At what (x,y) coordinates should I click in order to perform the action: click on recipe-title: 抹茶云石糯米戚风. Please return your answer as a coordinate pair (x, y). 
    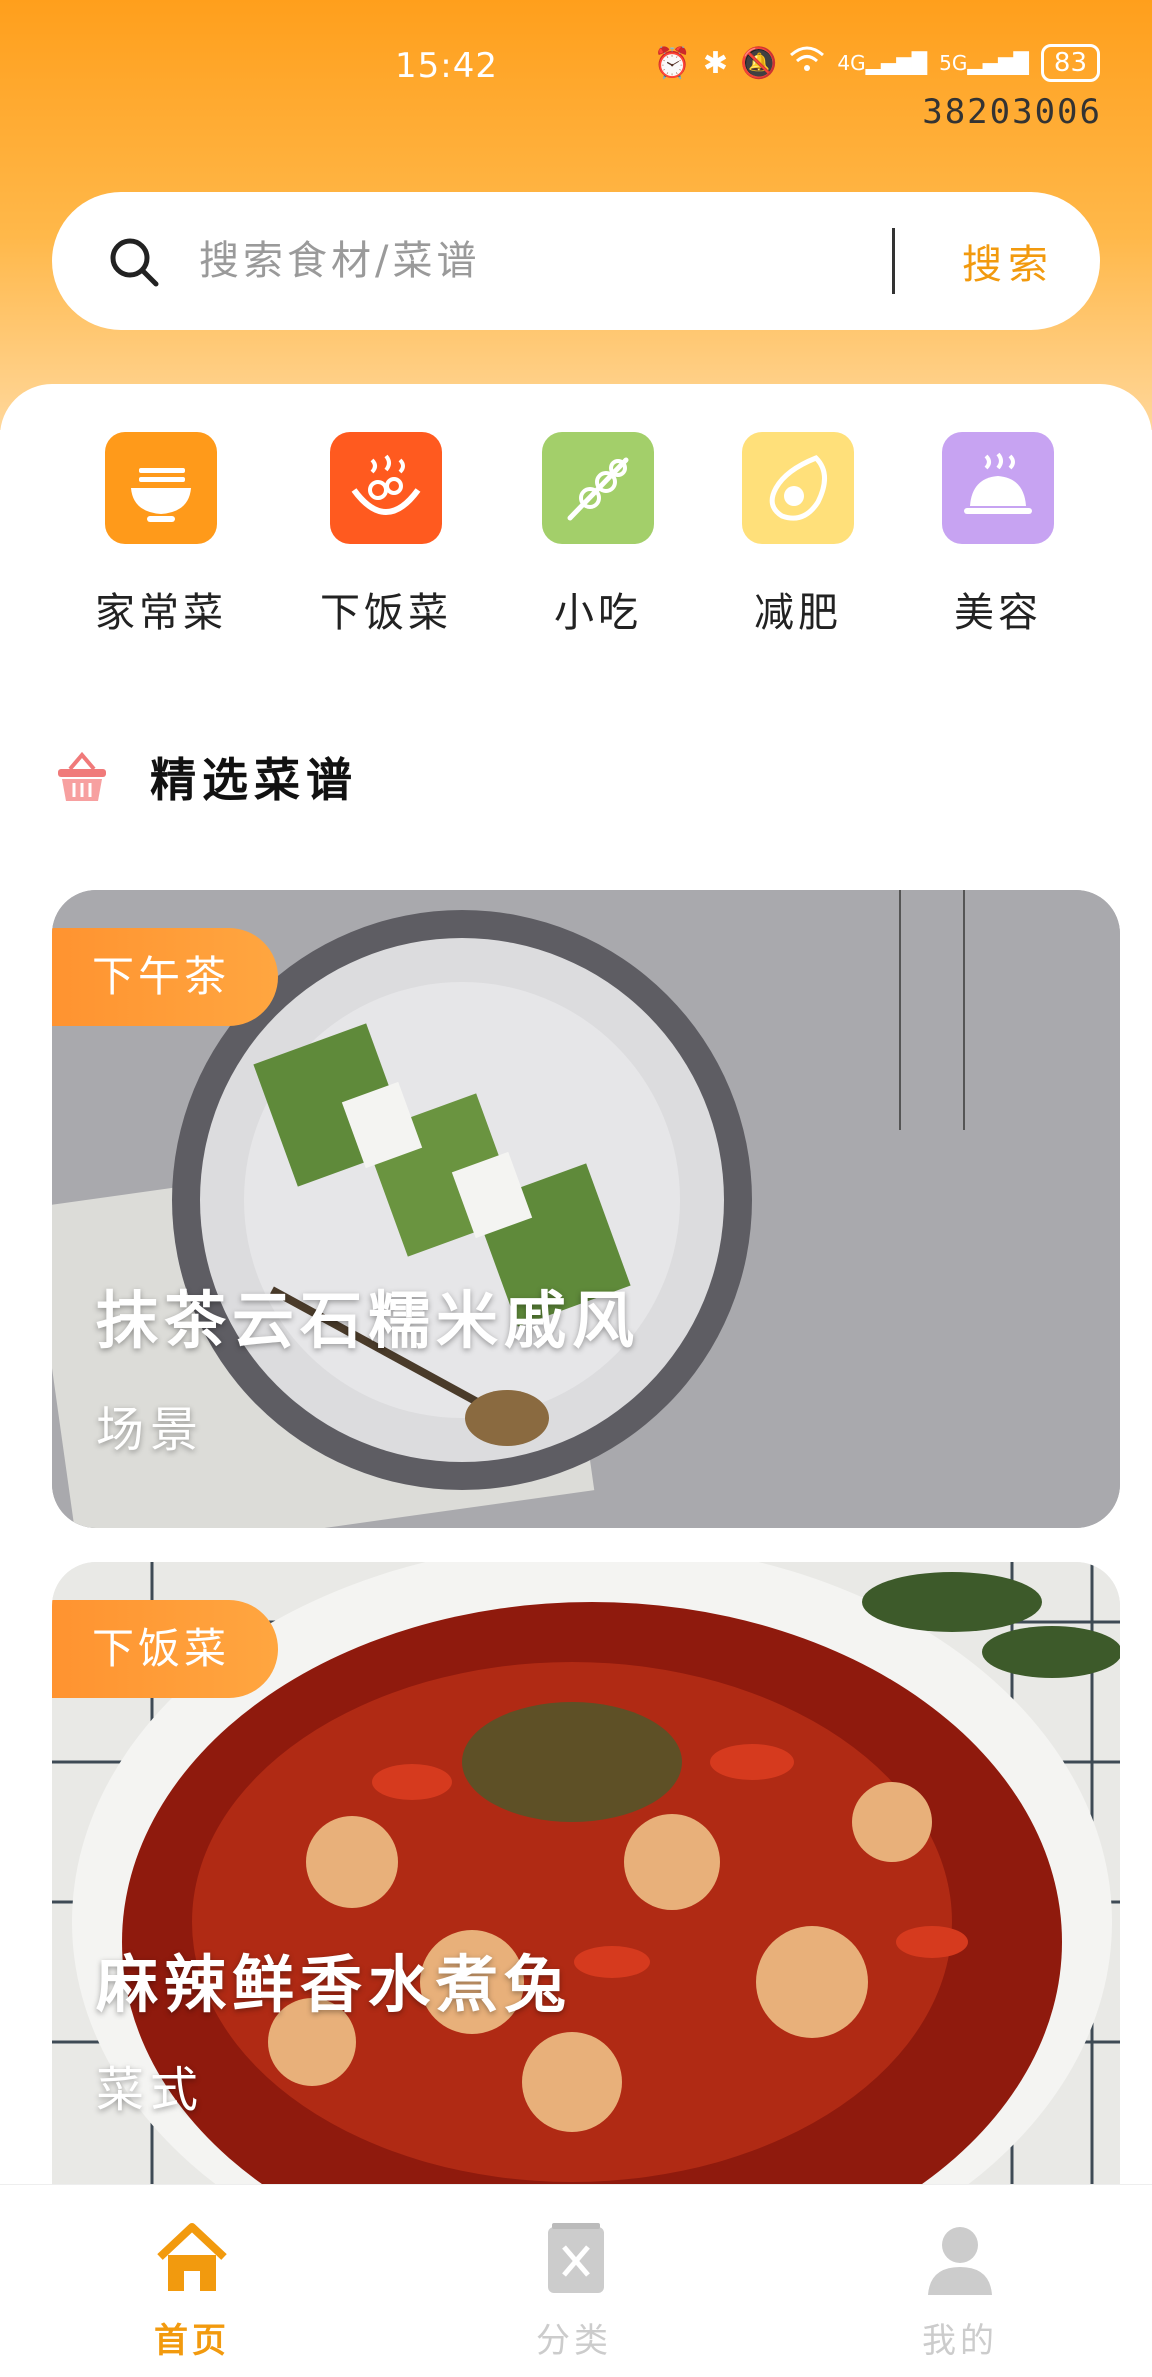
    Looking at the image, I should click on (368, 1320).